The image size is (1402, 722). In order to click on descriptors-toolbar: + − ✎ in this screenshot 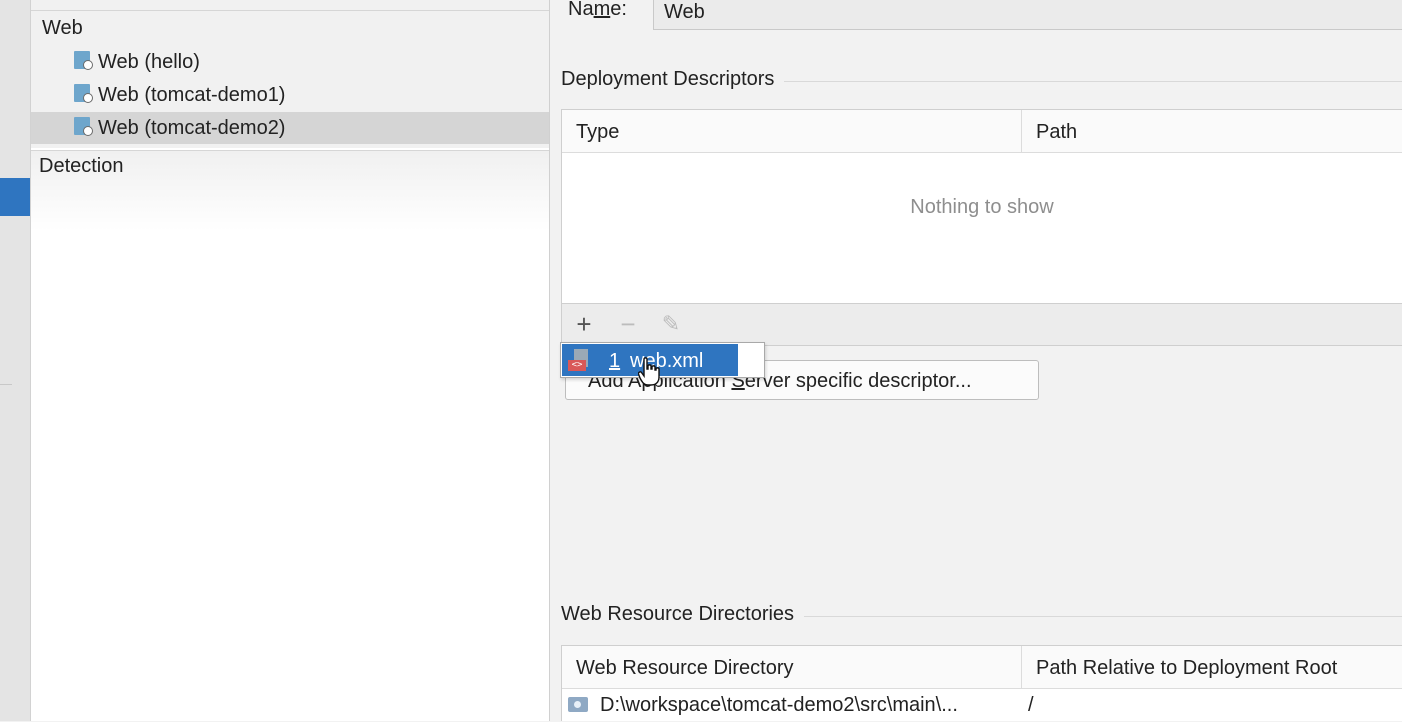, I will do `click(981, 325)`.